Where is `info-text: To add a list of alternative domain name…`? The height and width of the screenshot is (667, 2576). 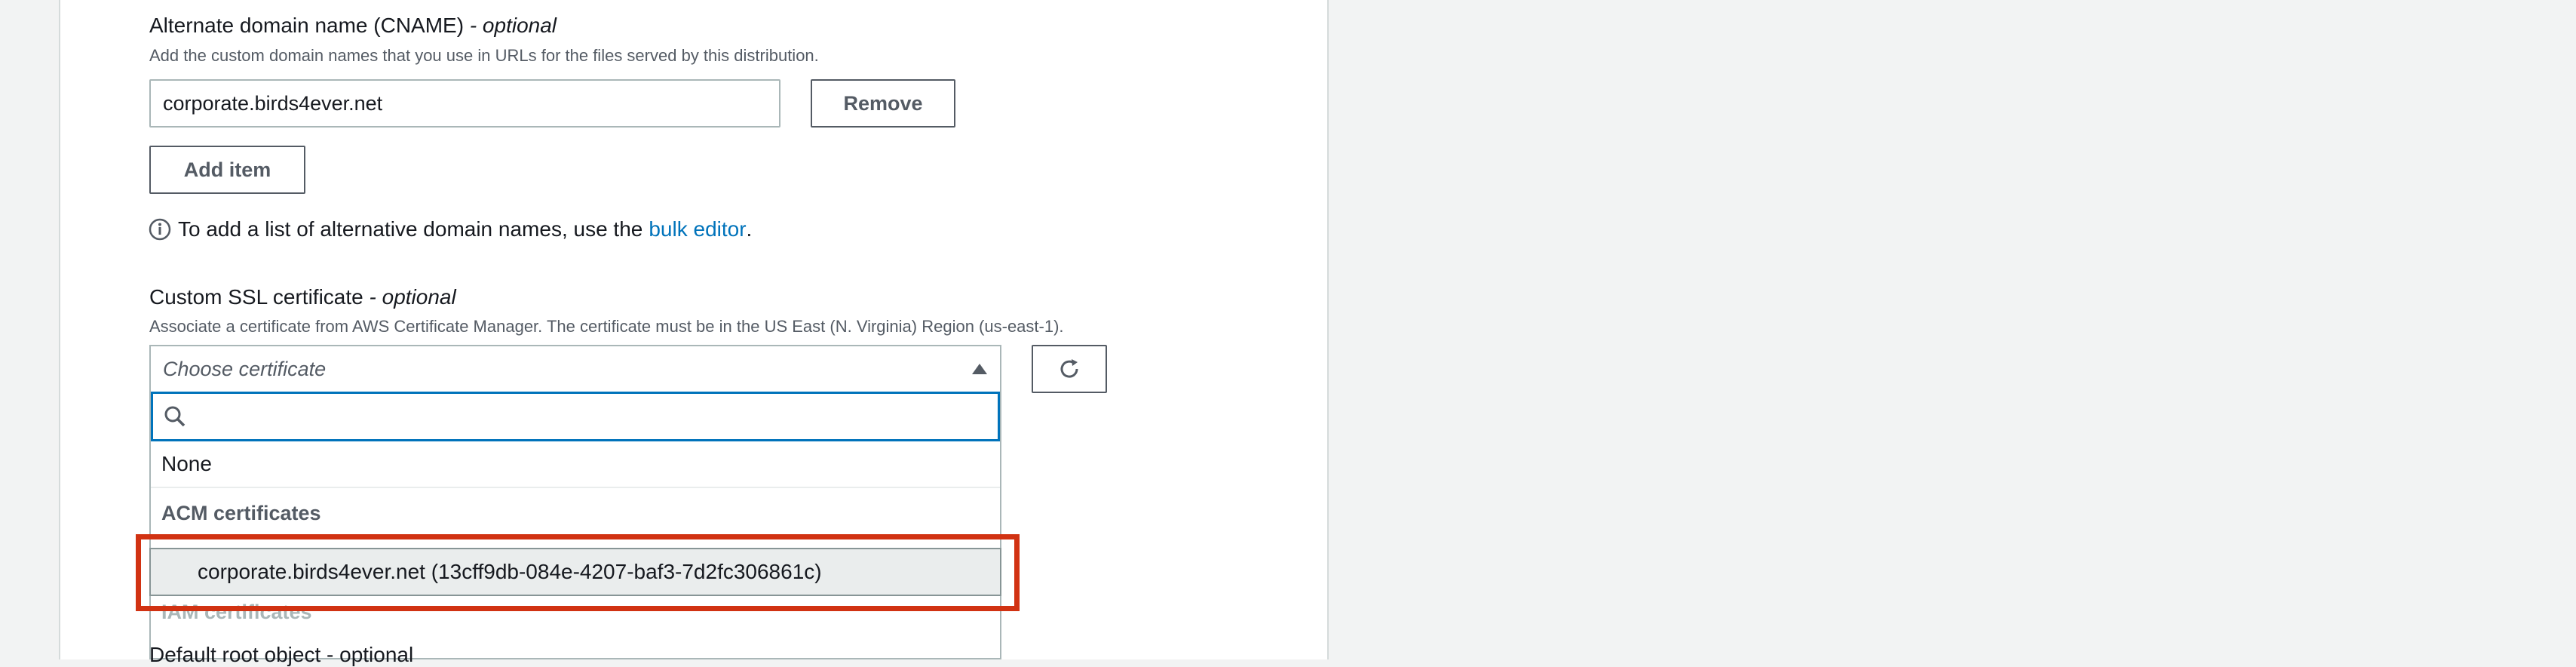
info-text: To add a list of alternative domain name… is located at coordinates (410, 229).